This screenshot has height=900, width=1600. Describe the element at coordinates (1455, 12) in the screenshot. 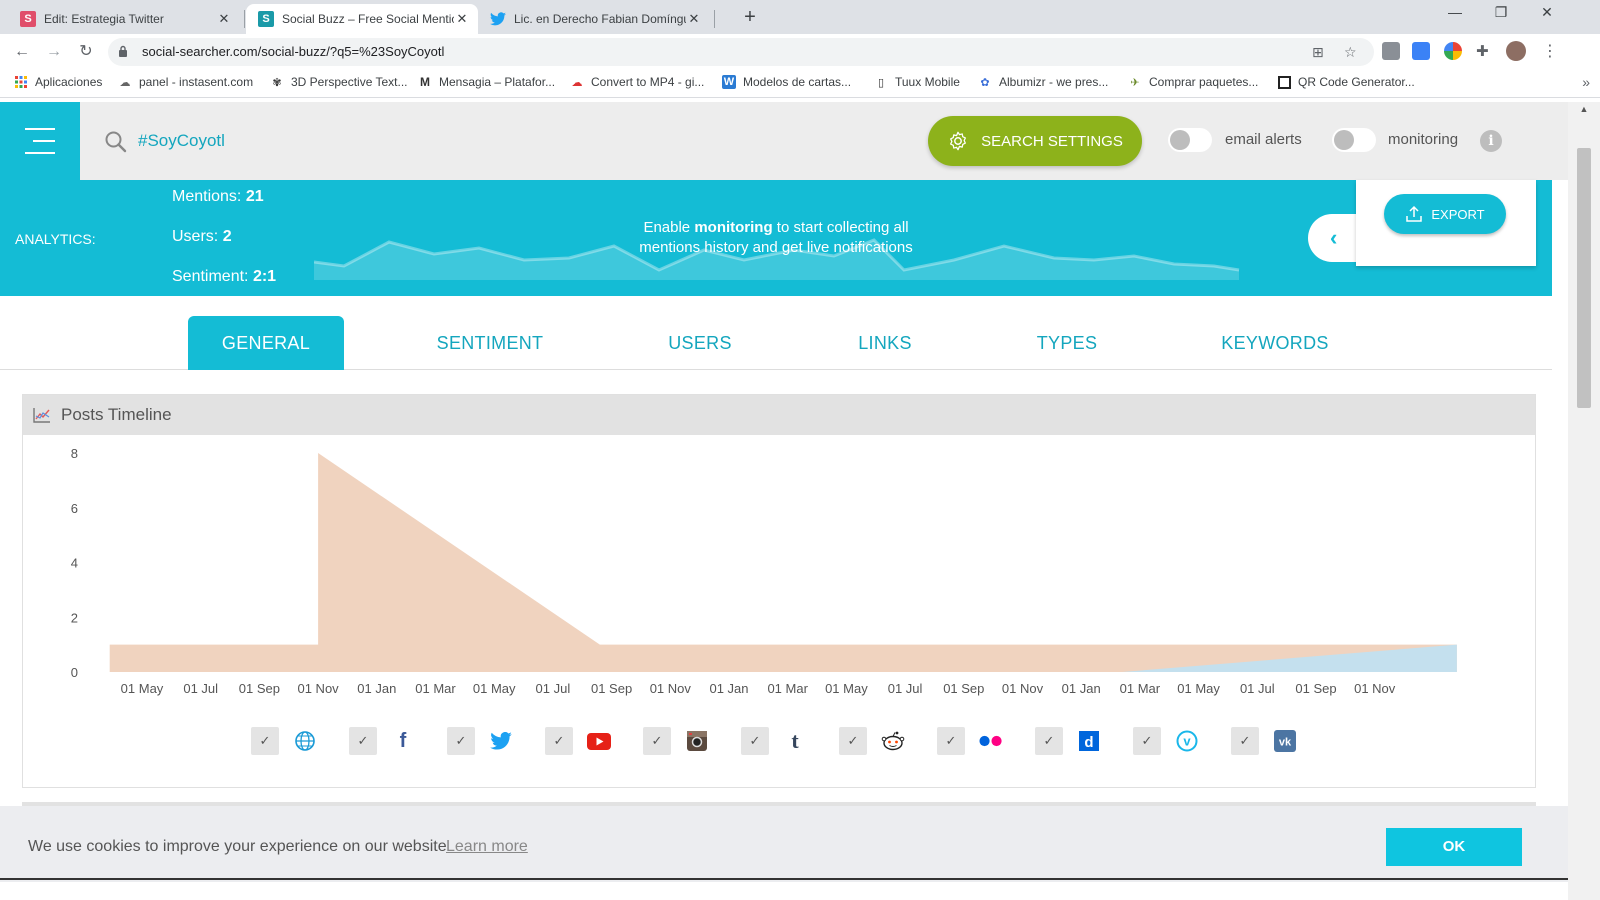

I see `minimize-icon: —` at that location.